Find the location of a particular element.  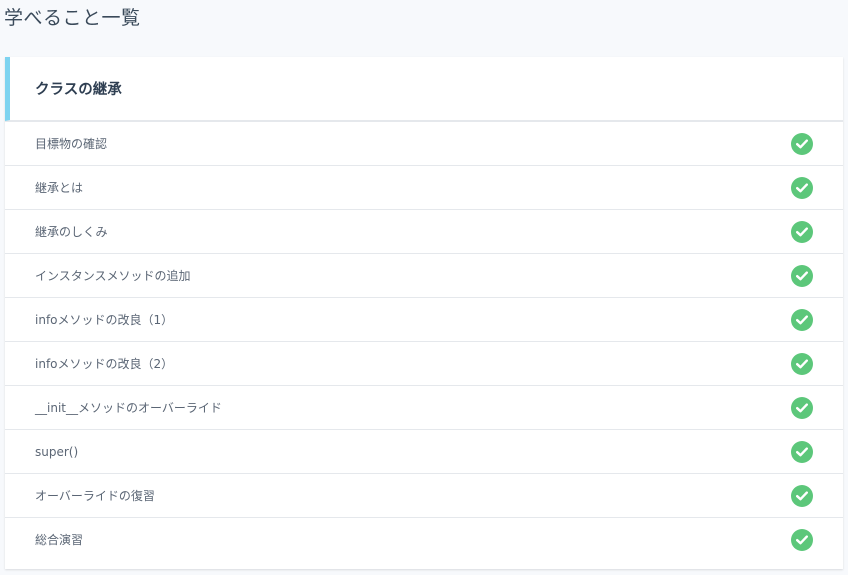

section-header: クラスの継承 is located at coordinates (424, 89).